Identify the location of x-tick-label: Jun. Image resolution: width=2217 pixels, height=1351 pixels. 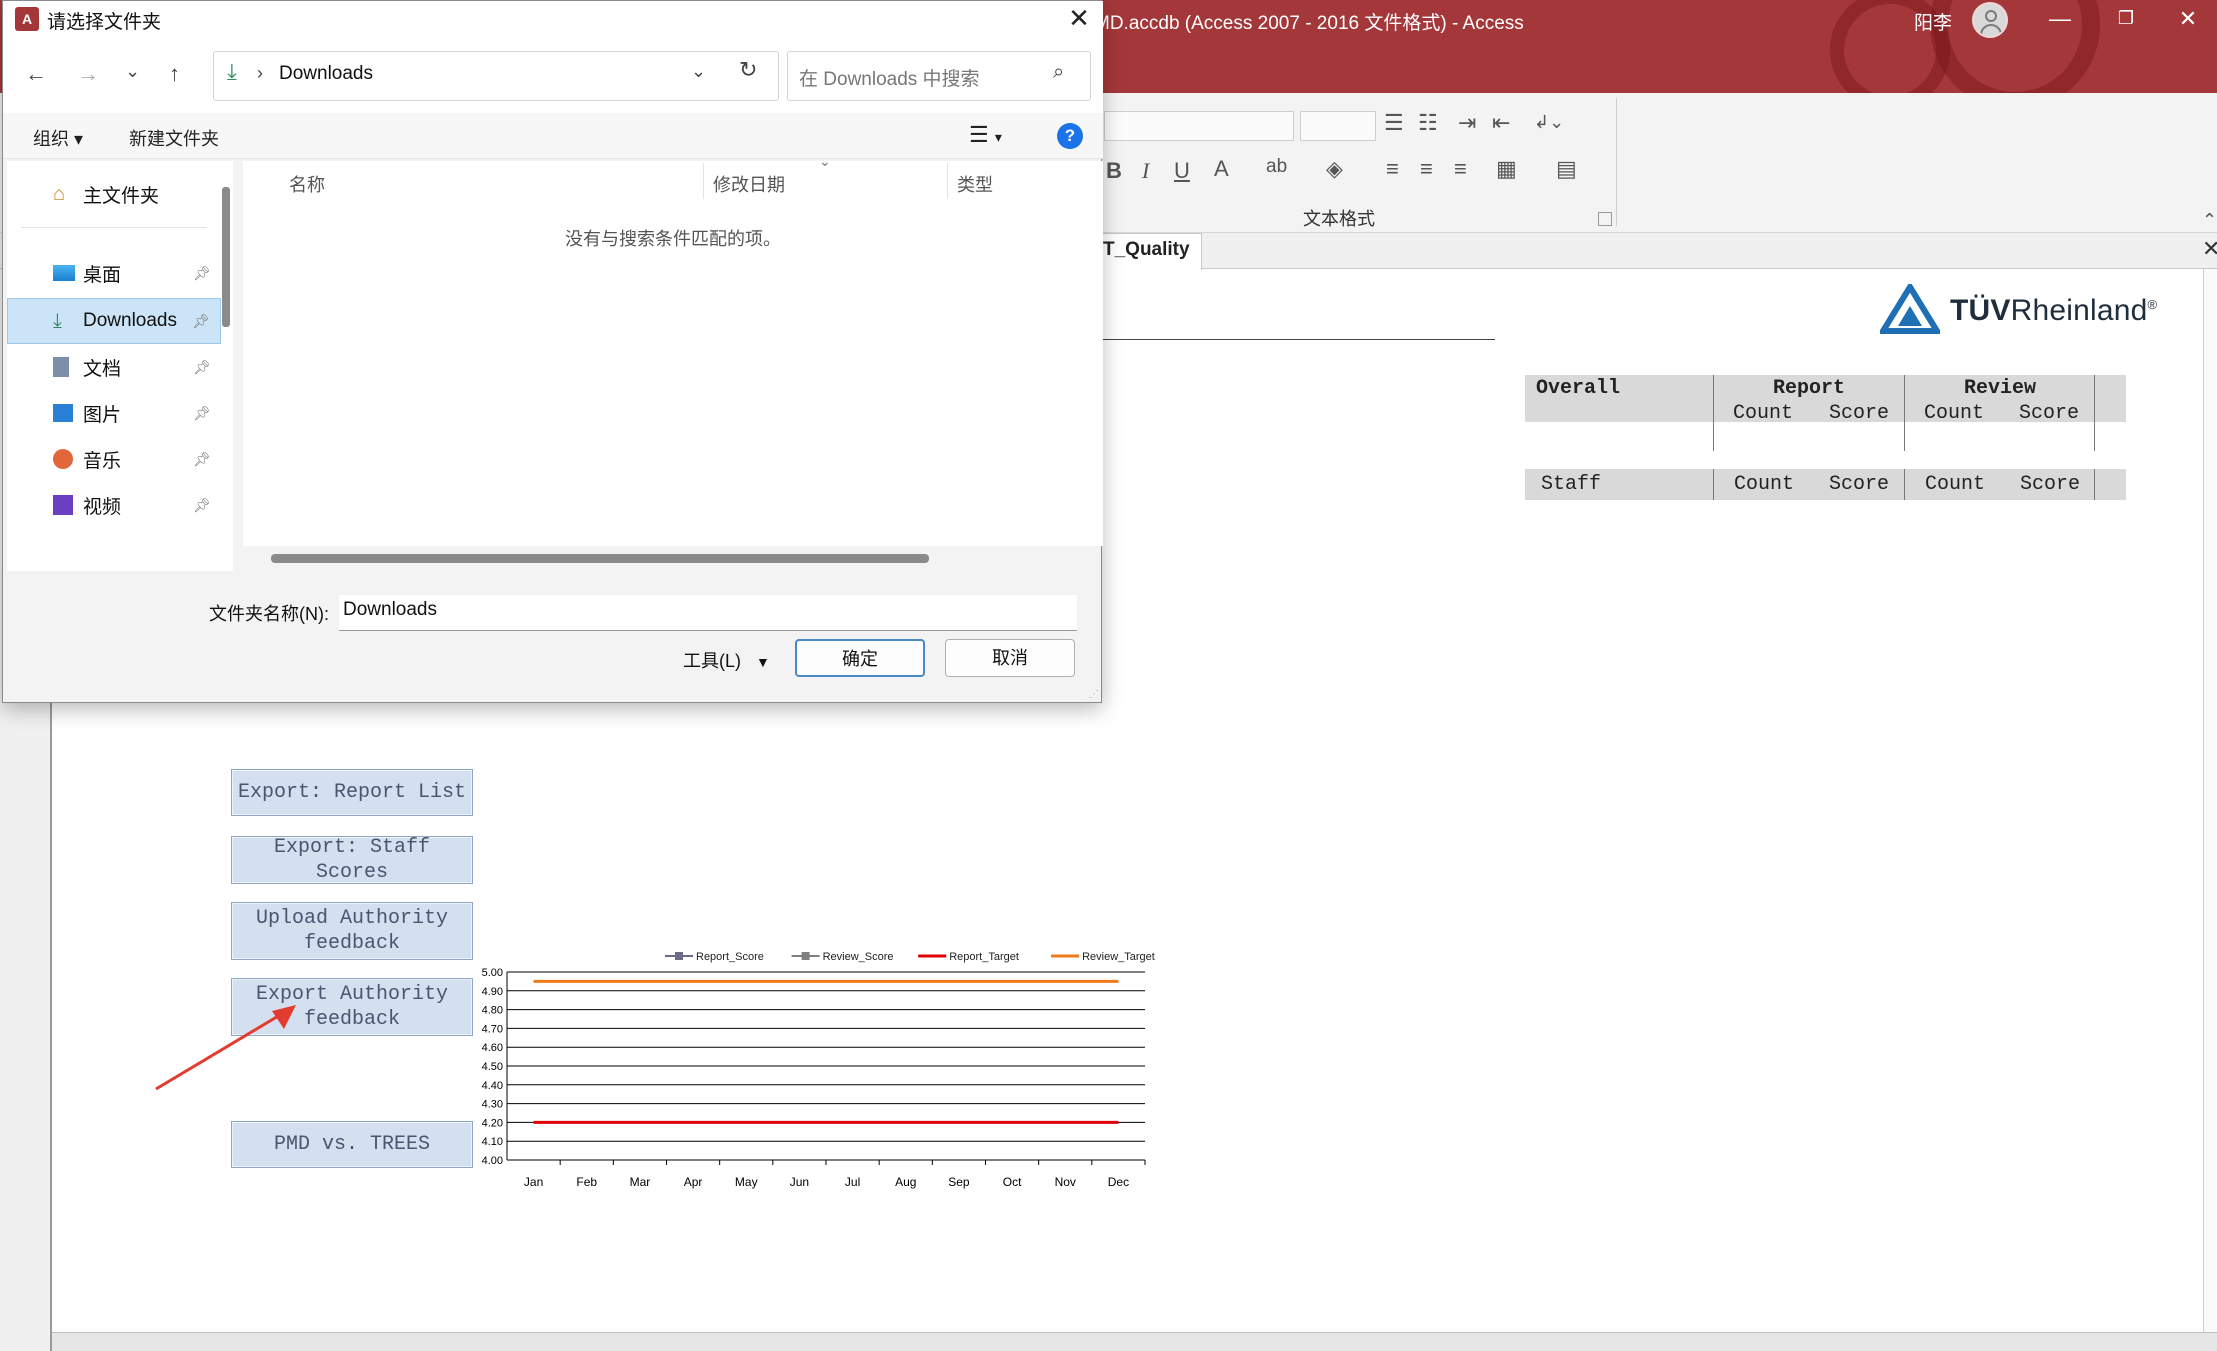
(799, 1182).